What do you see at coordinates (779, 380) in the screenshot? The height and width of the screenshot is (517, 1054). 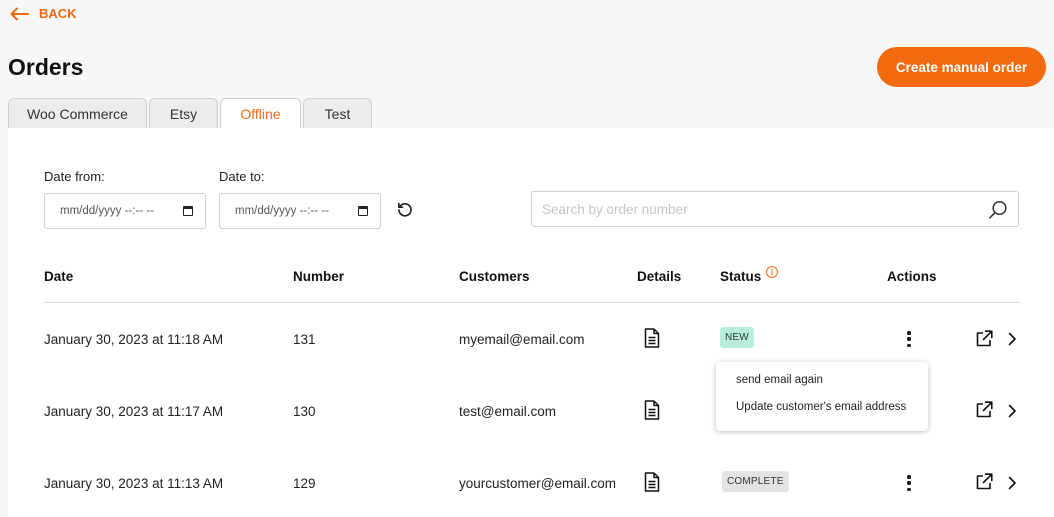 I see `menu-item-send-email-again: send email again` at bounding box center [779, 380].